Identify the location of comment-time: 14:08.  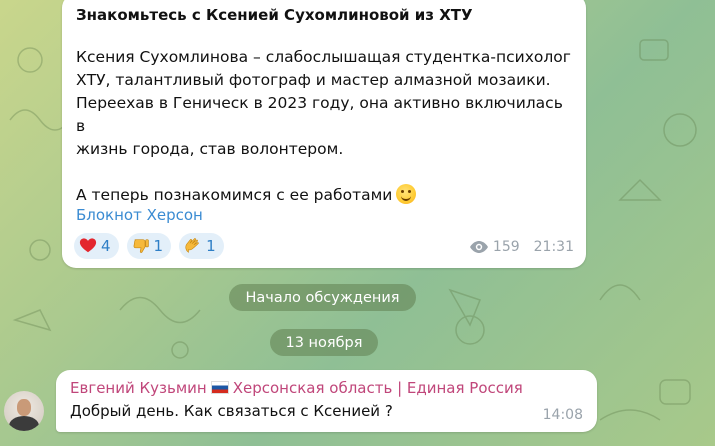
(562, 415).